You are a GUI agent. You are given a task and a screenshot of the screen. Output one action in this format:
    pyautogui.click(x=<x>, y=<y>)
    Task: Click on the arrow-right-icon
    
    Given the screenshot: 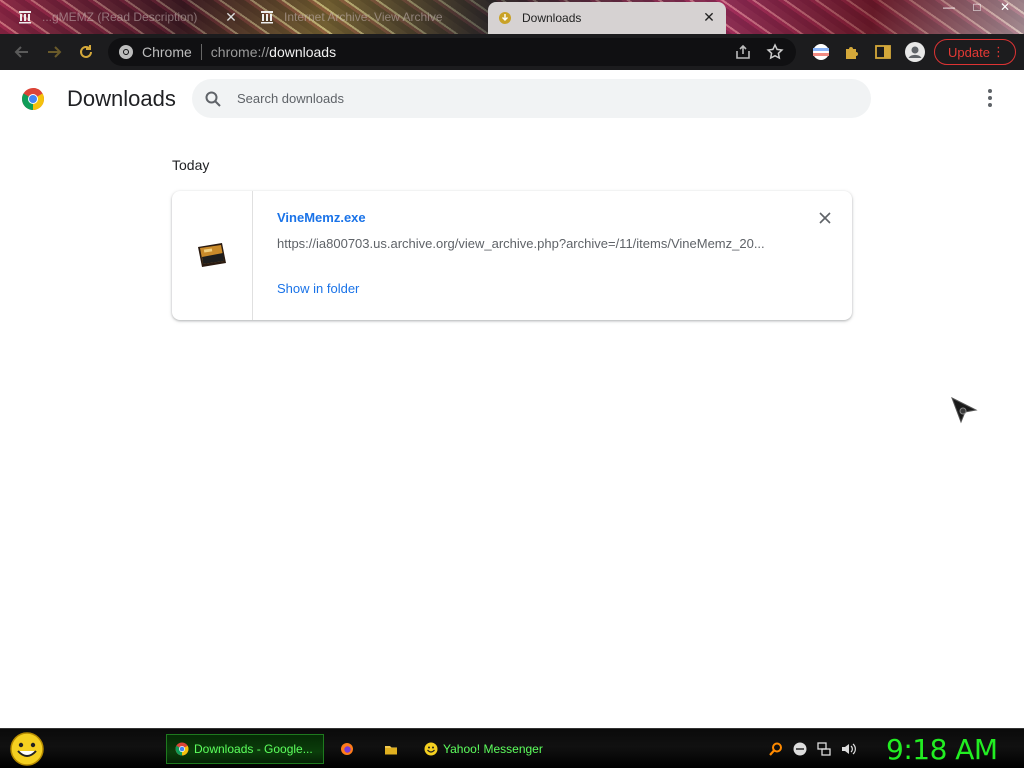 What is the action you would take?
    pyautogui.click(x=55, y=52)
    